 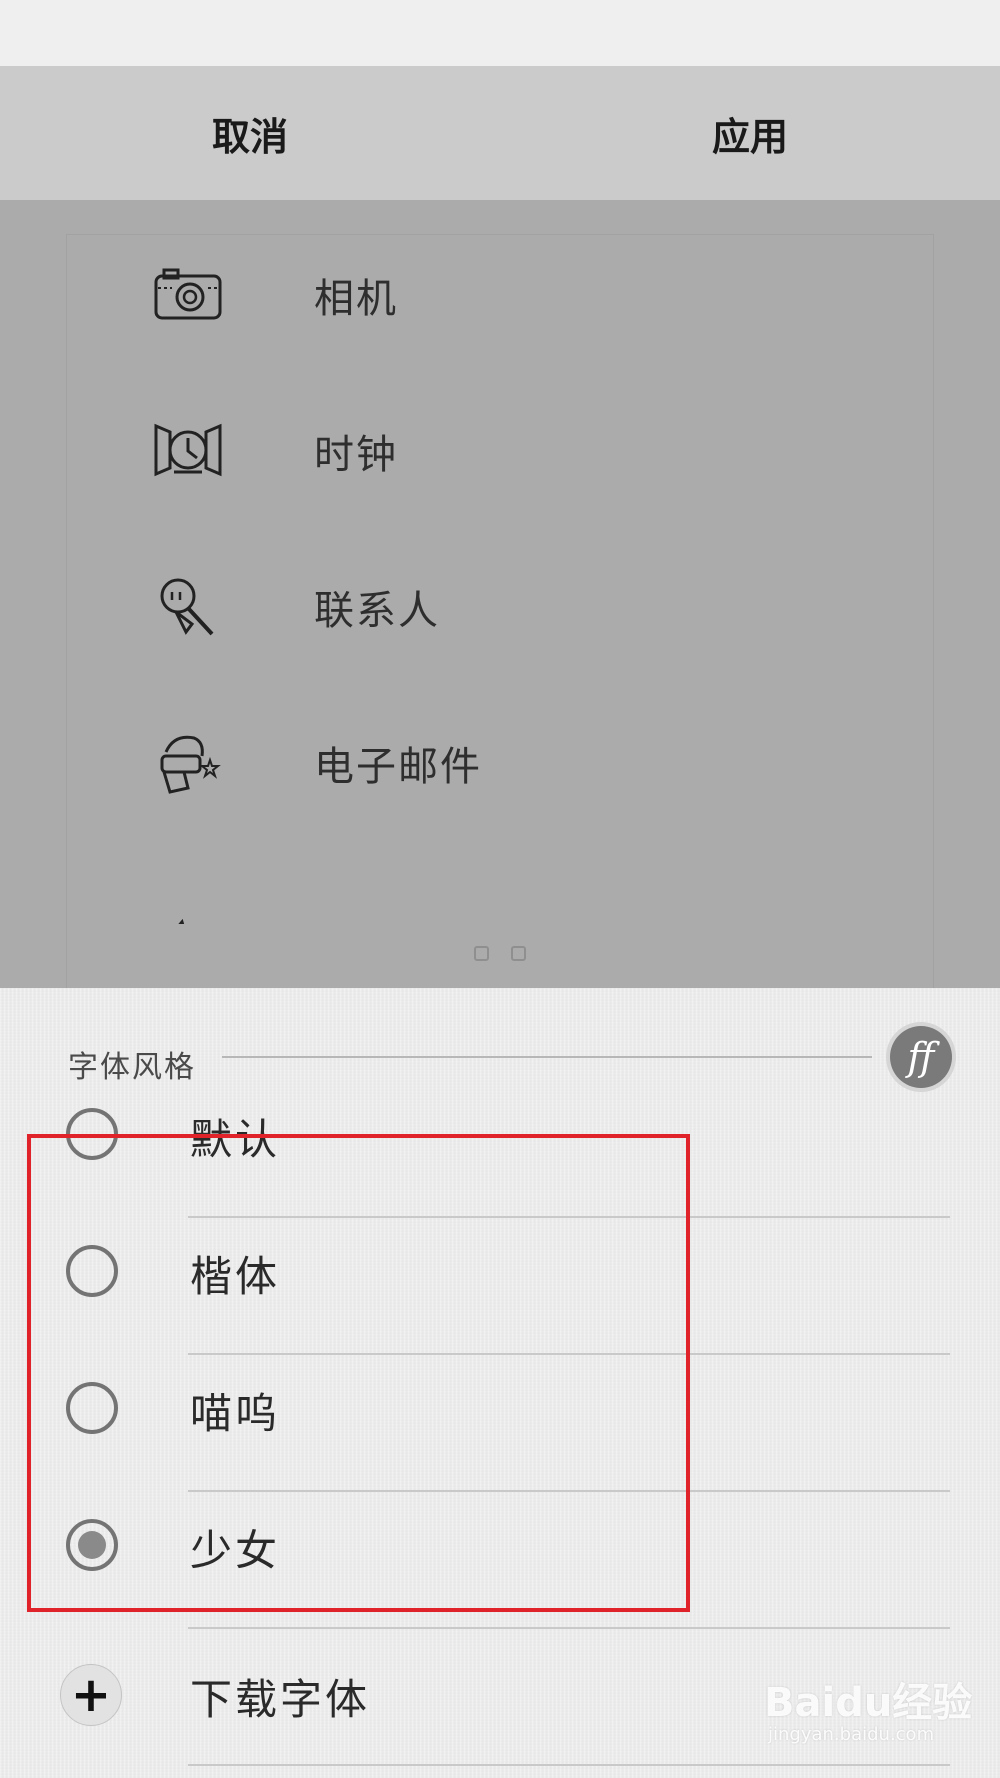 I want to click on font-option-label: 喵呜, so click(x=235, y=1413).